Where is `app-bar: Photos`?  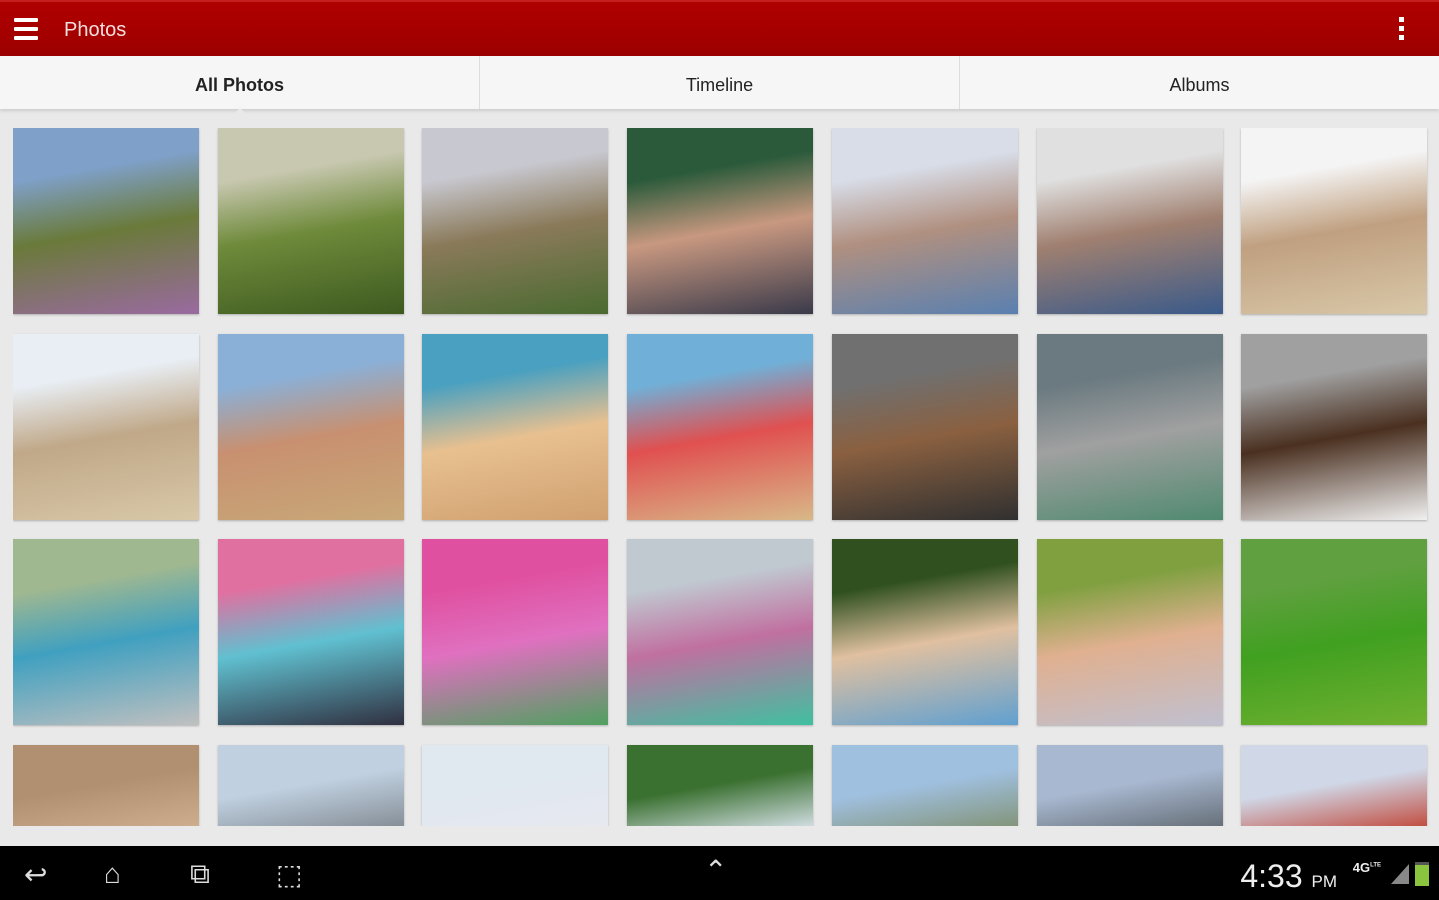
app-bar: Photos is located at coordinates (719, 28).